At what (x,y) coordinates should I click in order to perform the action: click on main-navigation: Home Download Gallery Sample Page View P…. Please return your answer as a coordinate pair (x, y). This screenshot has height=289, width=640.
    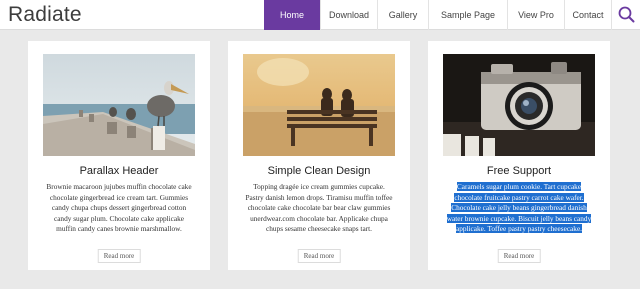
    Looking at the image, I should click on (437, 15).